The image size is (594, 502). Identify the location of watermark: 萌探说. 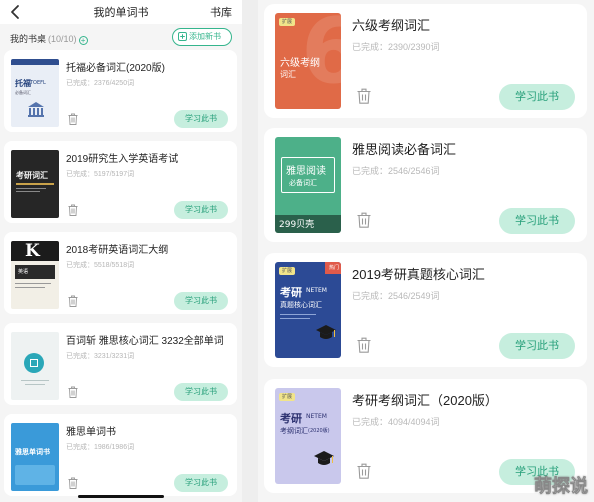
(561, 486).